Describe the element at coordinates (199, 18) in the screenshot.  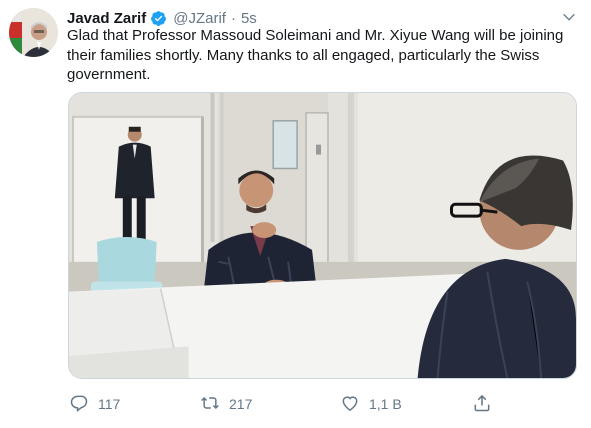
I see `author-handle: @JZarif` at that location.